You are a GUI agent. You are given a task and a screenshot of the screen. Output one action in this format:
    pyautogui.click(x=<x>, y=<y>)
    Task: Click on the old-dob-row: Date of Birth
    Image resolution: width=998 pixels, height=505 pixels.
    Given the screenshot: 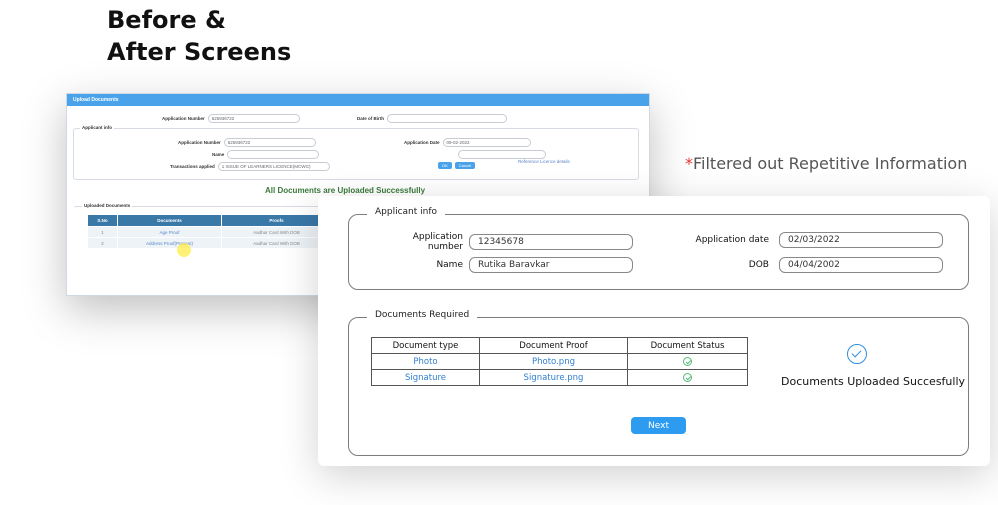 What is the action you would take?
    pyautogui.click(x=432, y=118)
    